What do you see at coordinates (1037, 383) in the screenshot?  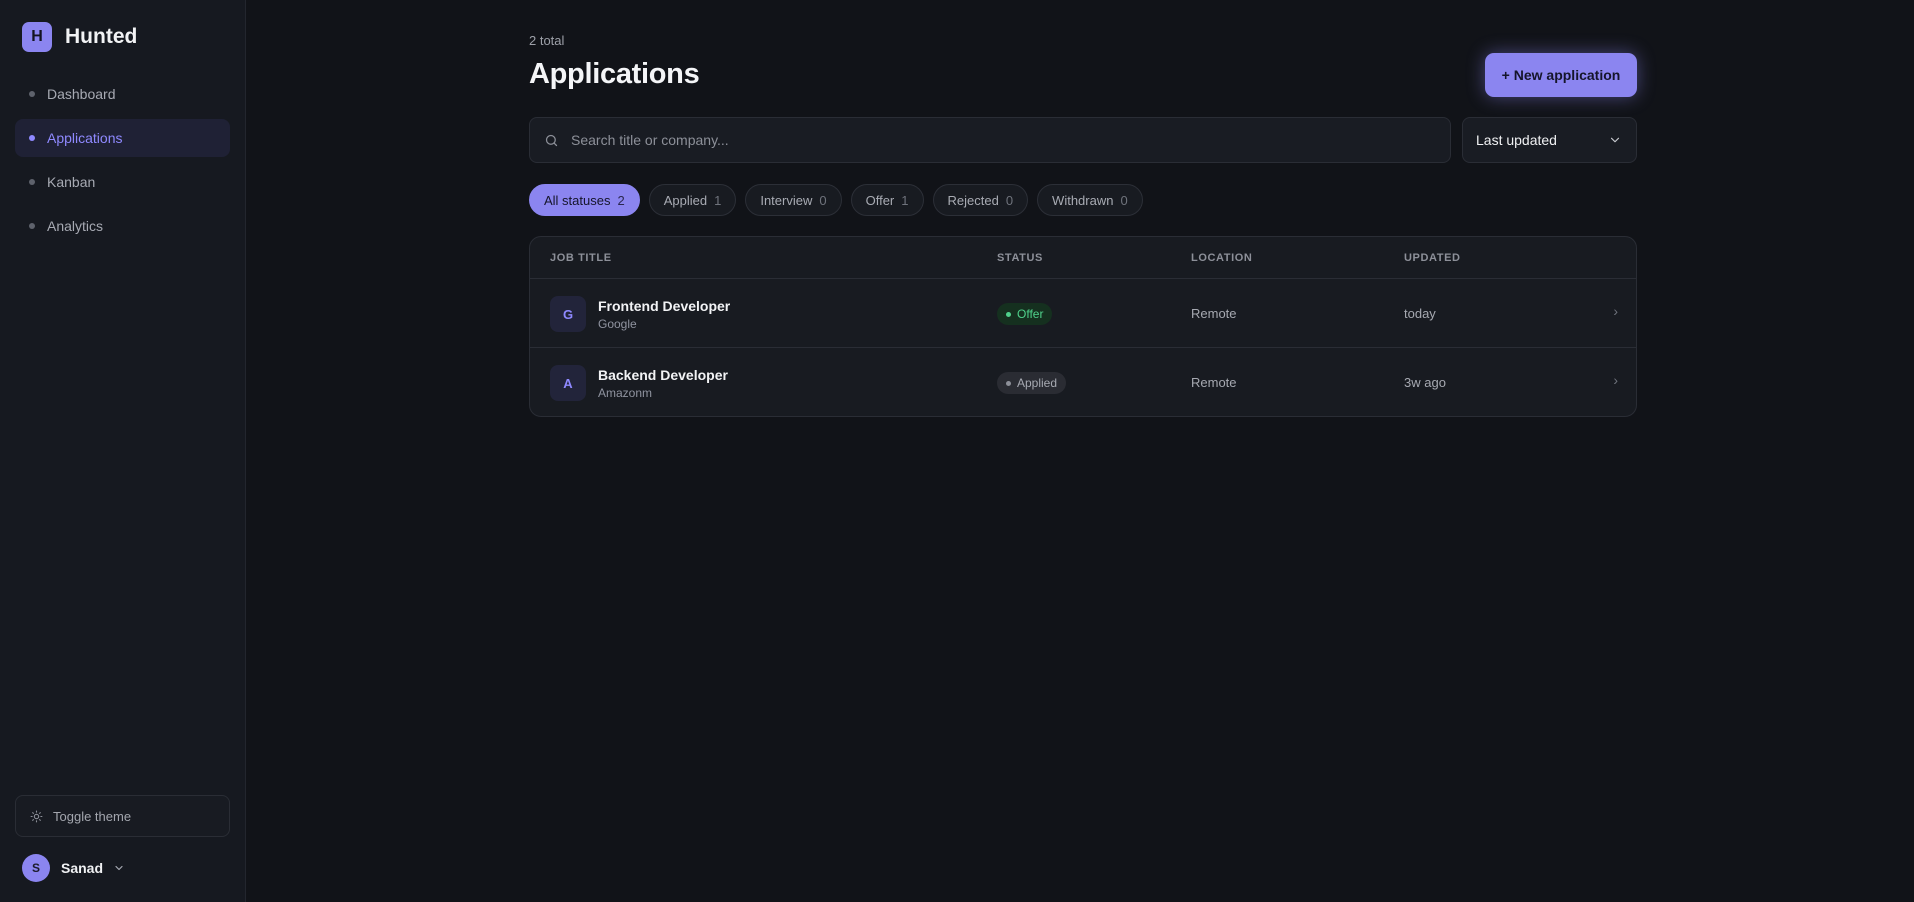 I see `status-label: Applied` at bounding box center [1037, 383].